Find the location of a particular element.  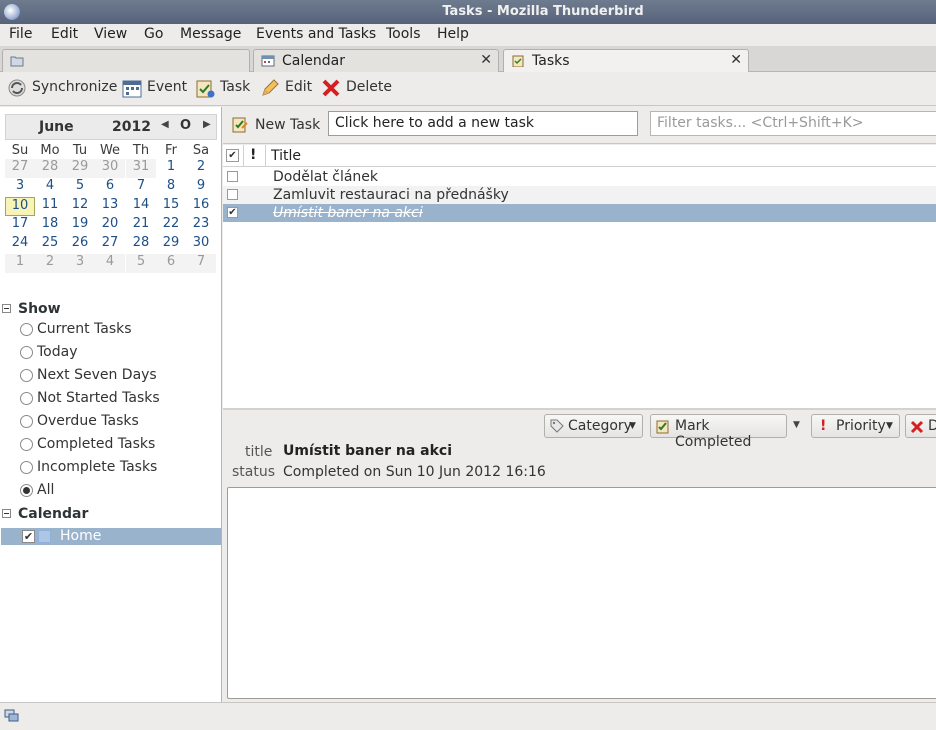

task-complete-checkbox: ✔ is located at coordinates (232, 212).